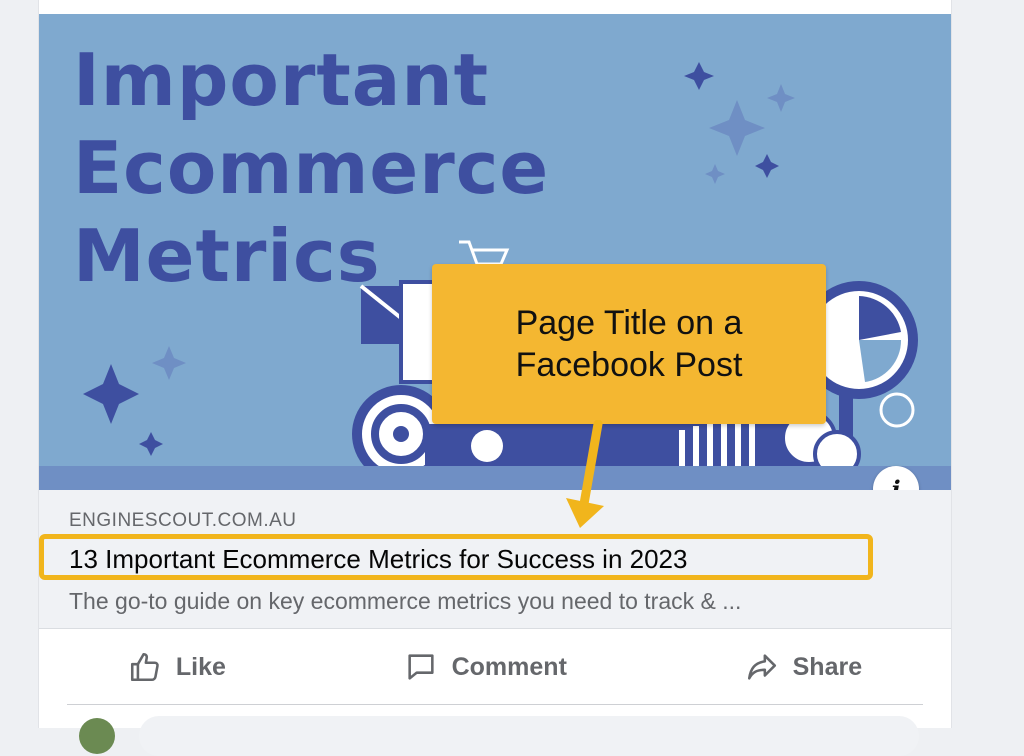 The image size is (1024, 756). What do you see at coordinates (495, 7) in the screenshot?
I see `post-top-gap` at bounding box center [495, 7].